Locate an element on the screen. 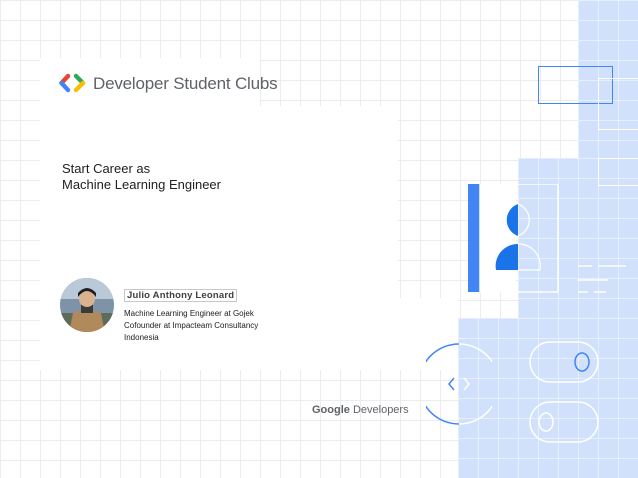 The width and height of the screenshot is (638, 478). speaker-role-line: Machine Learning Engineer at Gojek is located at coordinates (189, 313).